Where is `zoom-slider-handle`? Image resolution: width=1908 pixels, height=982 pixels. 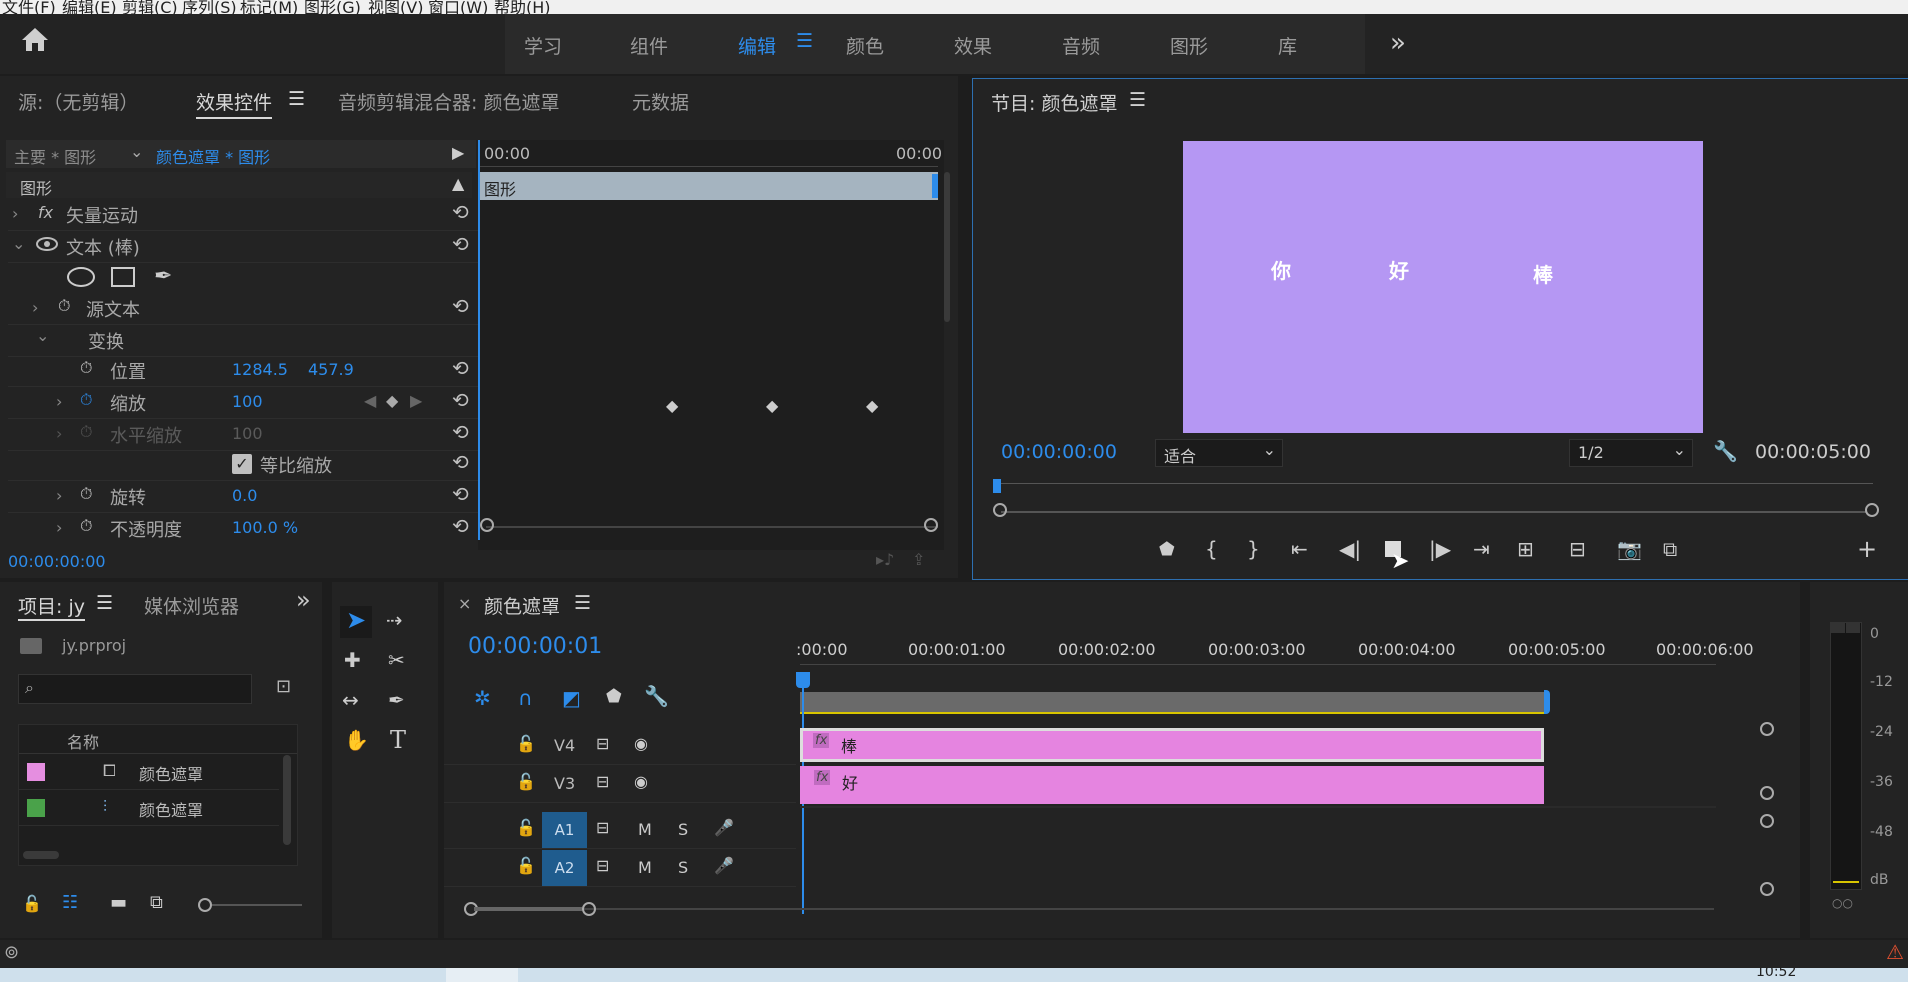
zoom-slider-handle is located at coordinates (205, 905).